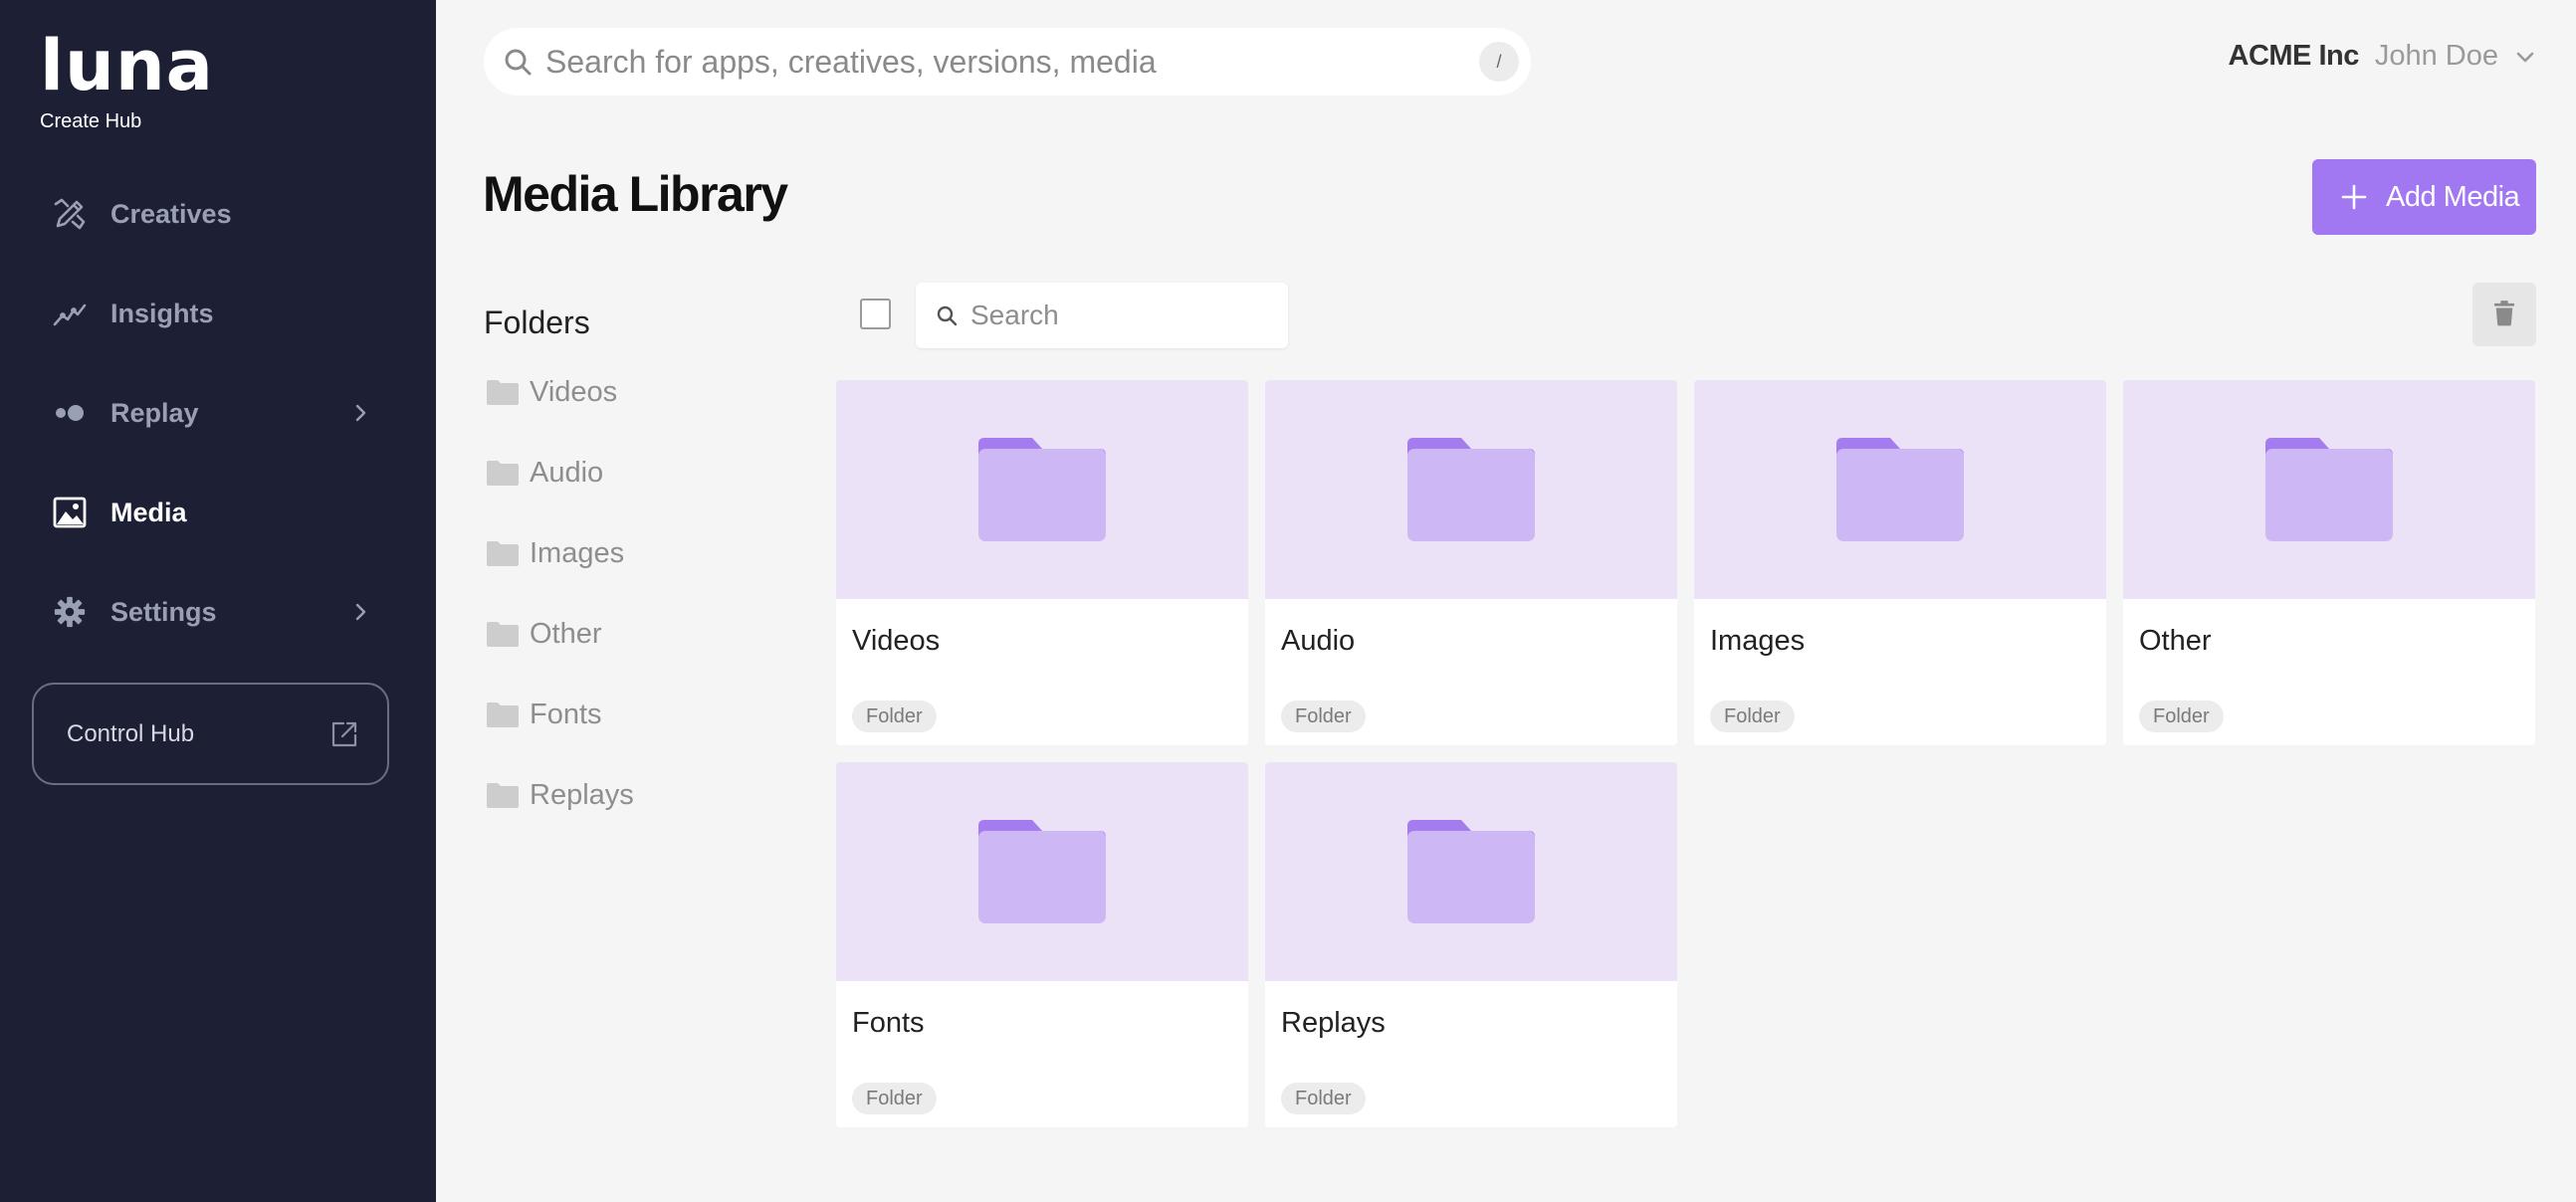  I want to click on tree-item-label: Fonts, so click(566, 714).